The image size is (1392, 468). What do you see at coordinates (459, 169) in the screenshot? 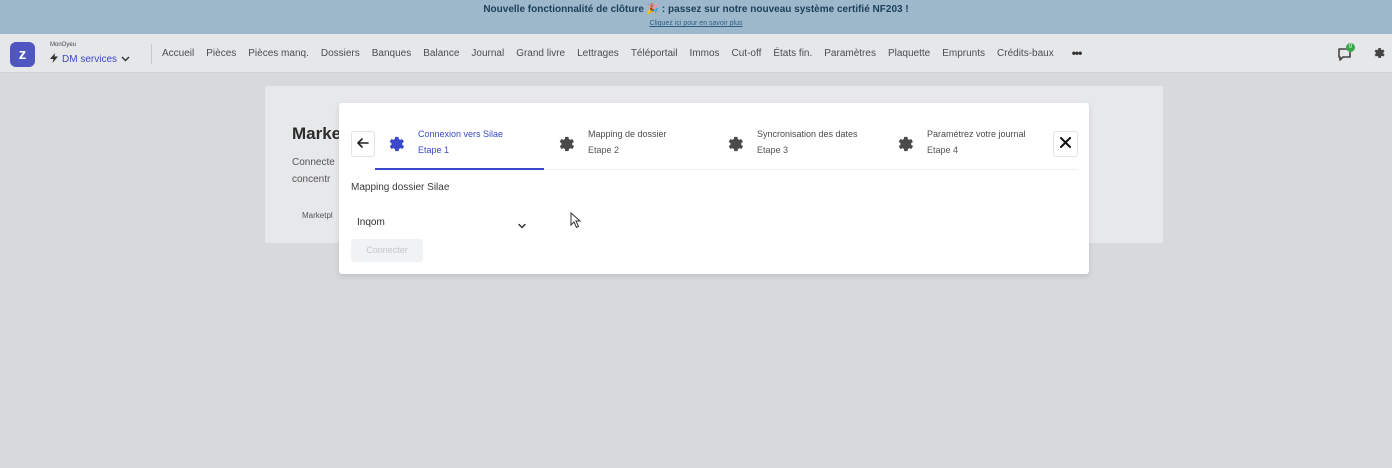
I see `active-step-indicator` at bounding box center [459, 169].